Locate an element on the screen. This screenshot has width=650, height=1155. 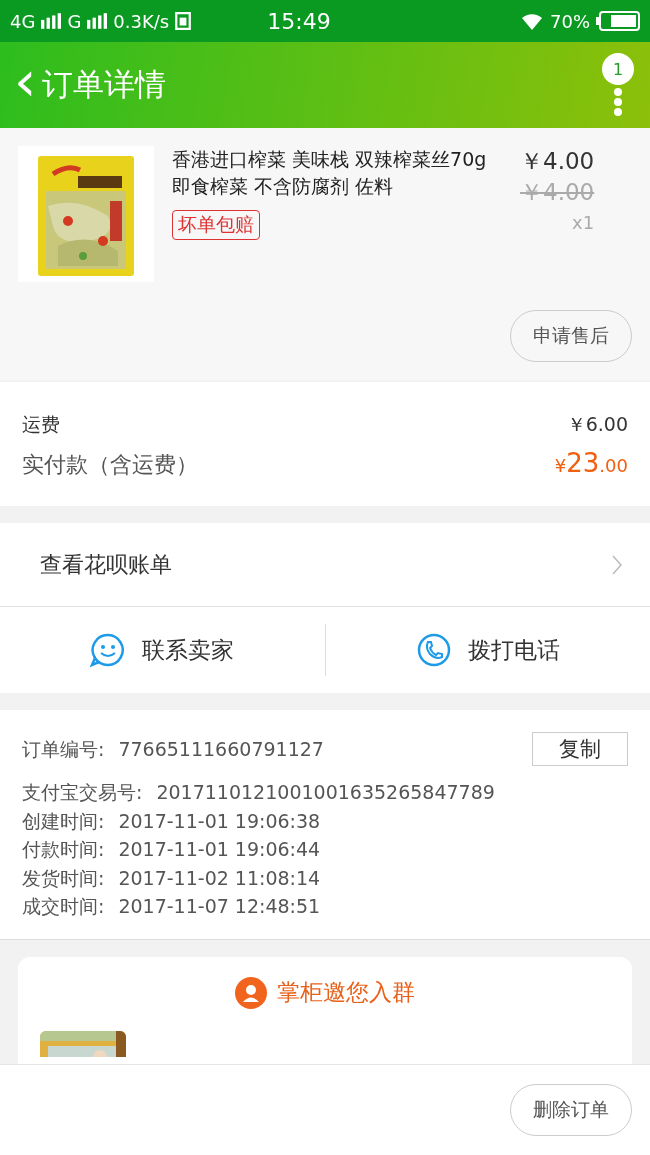
notification-badge: 1 is located at coordinates (618, 69).